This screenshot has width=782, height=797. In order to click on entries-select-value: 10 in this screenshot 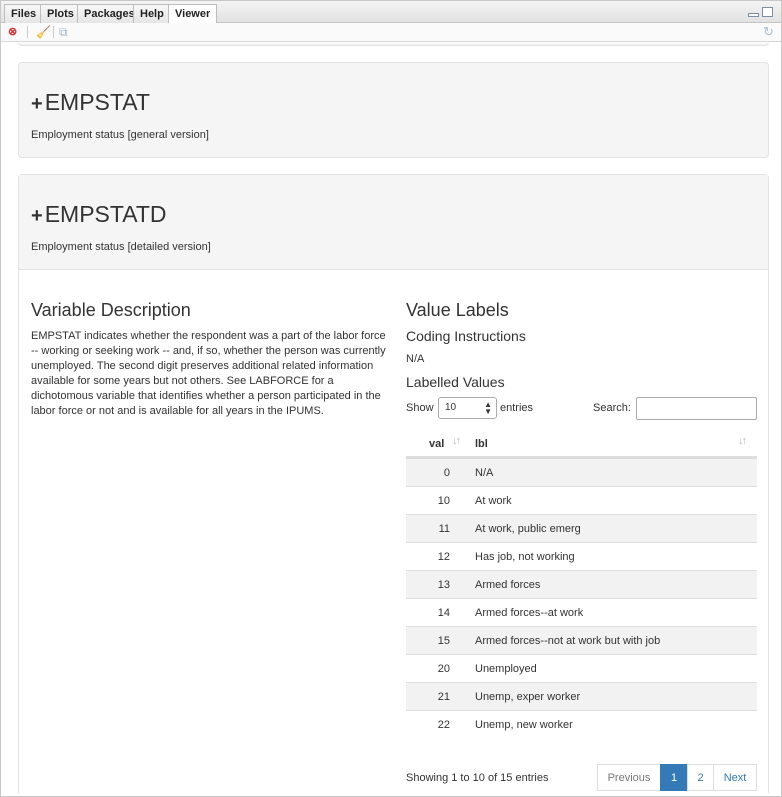, I will do `click(451, 407)`.